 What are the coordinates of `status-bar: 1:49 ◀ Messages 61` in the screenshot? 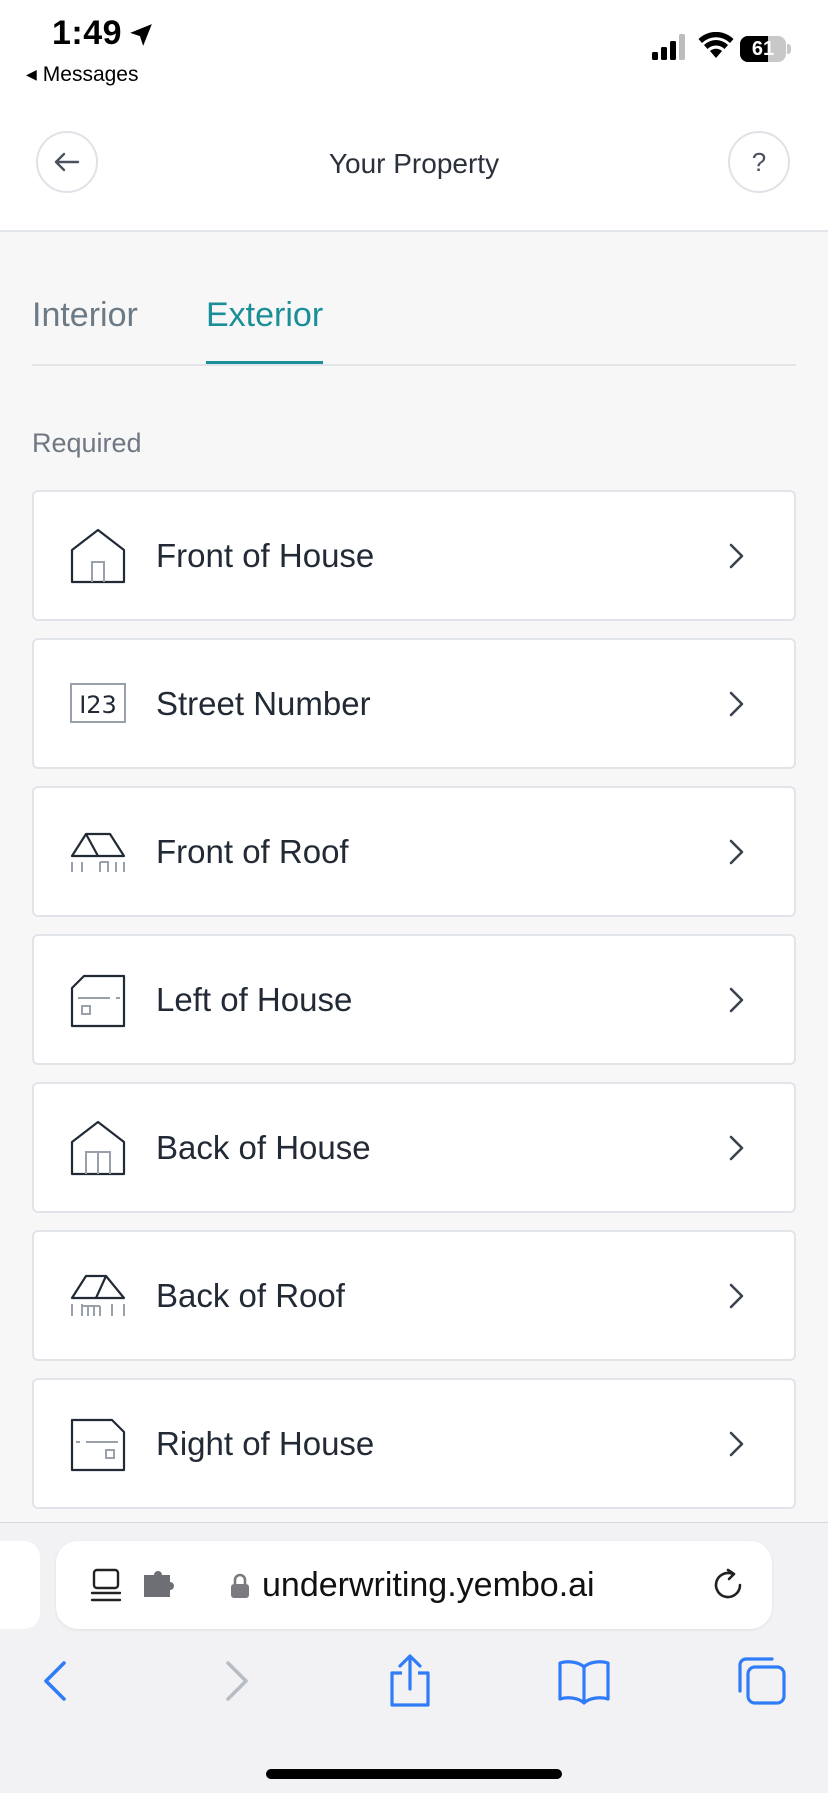 It's located at (414, 50).